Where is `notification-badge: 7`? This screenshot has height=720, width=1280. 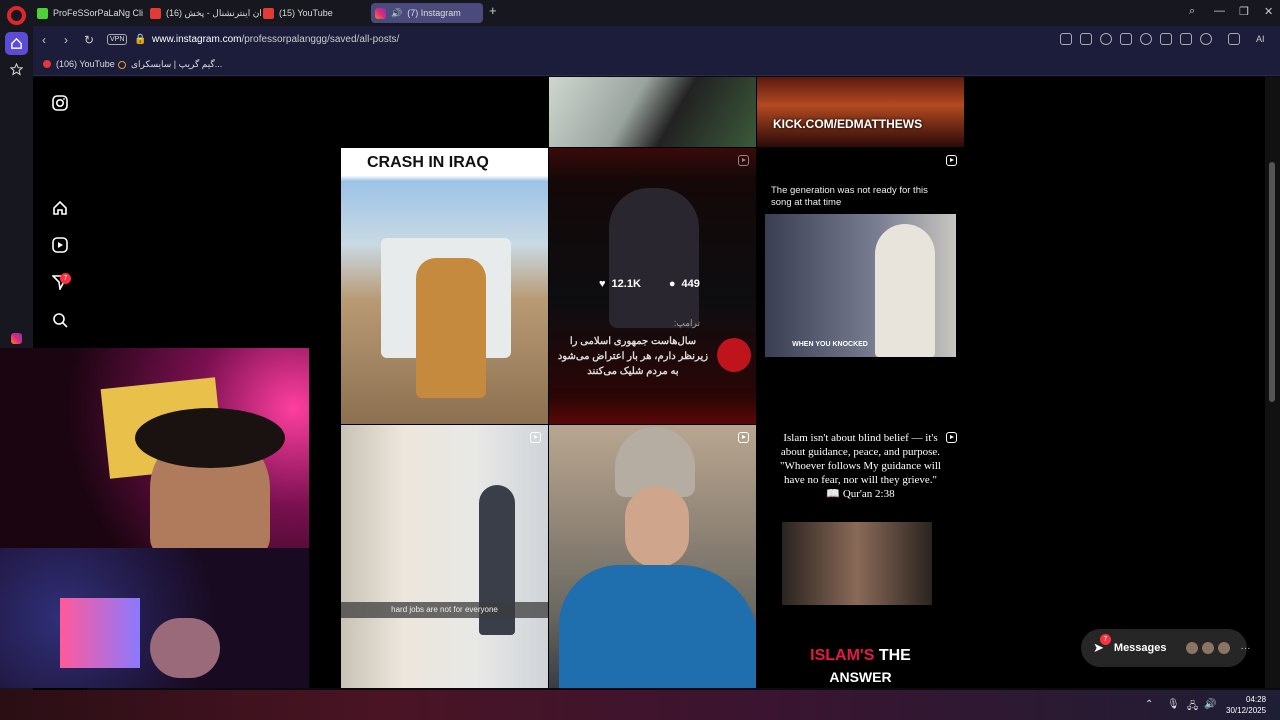 notification-badge: 7 is located at coordinates (65, 278).